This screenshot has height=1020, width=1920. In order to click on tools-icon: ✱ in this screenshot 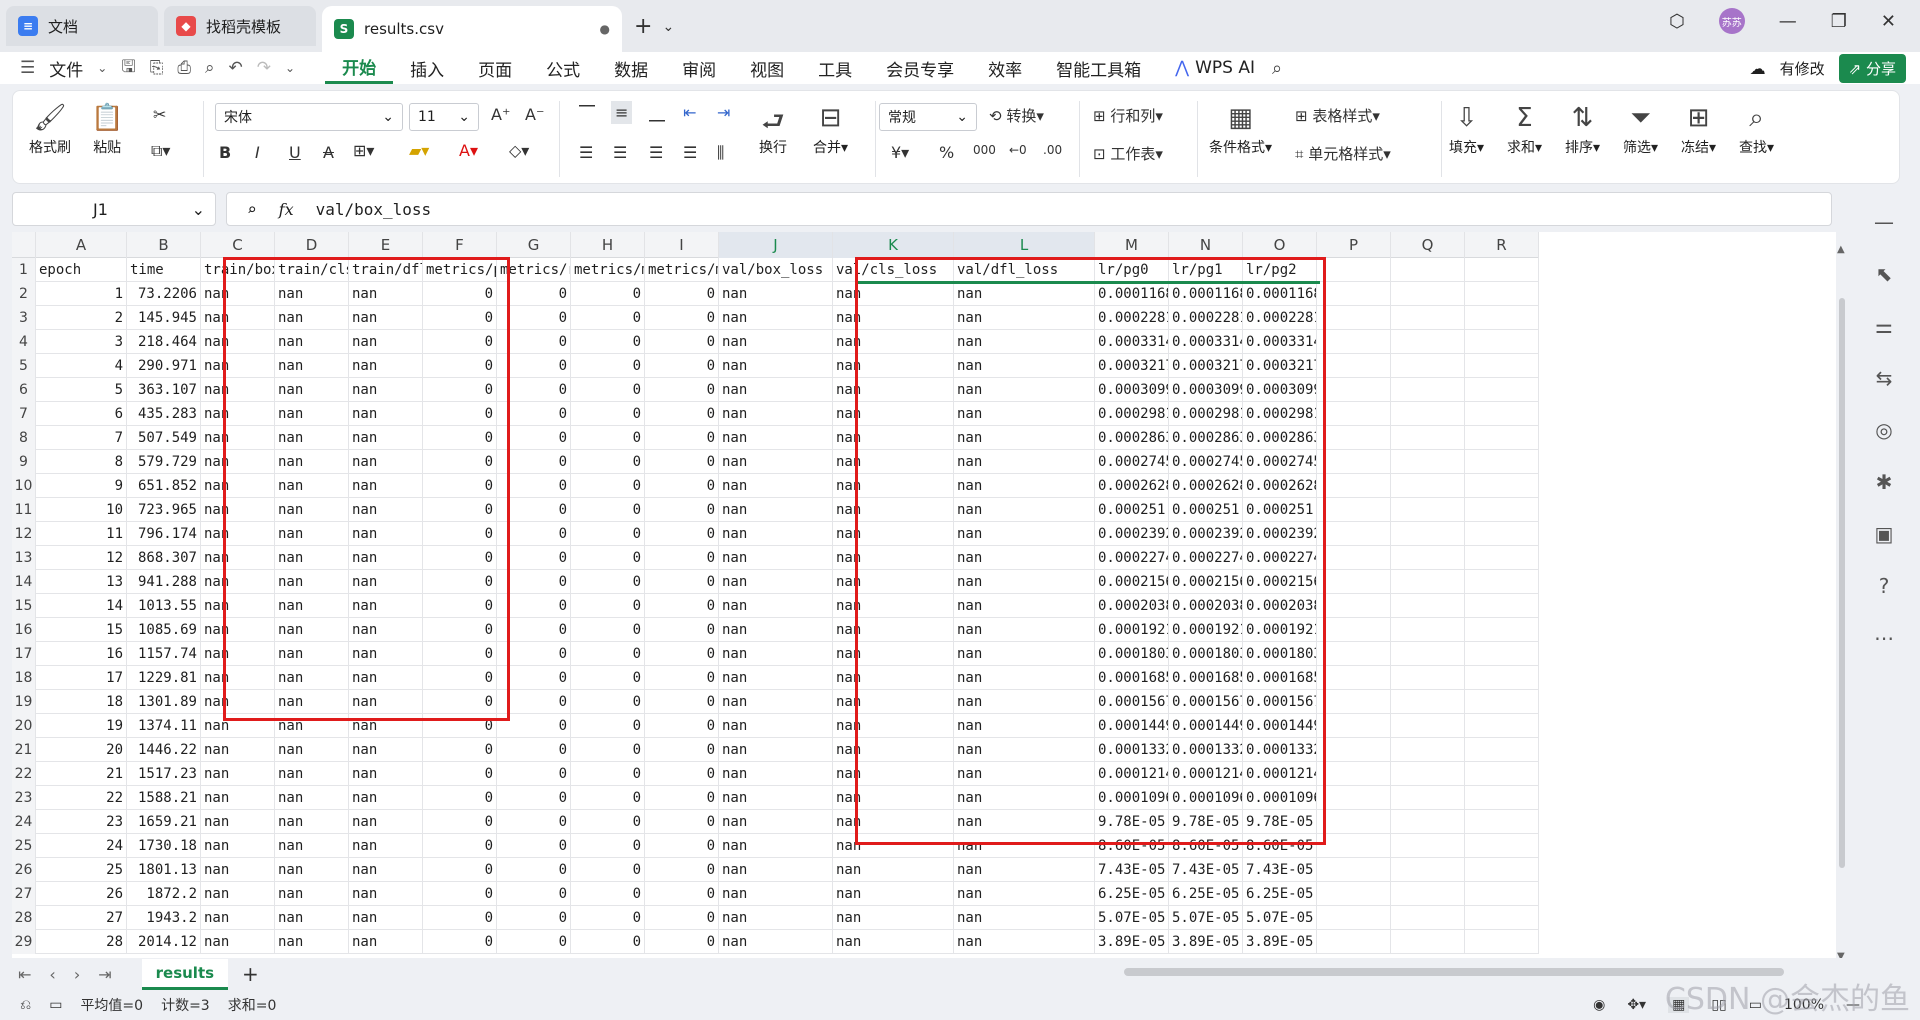, I will do `click(1884, 482)`.